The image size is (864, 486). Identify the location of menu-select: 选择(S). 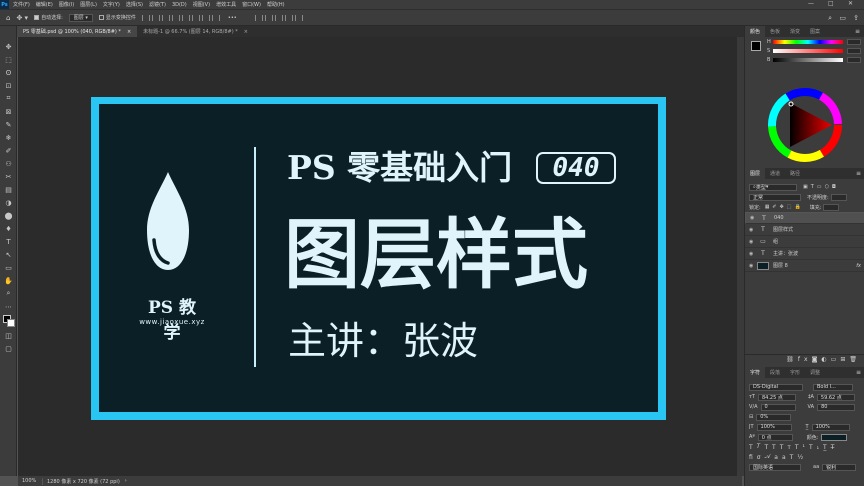
(134, 4).